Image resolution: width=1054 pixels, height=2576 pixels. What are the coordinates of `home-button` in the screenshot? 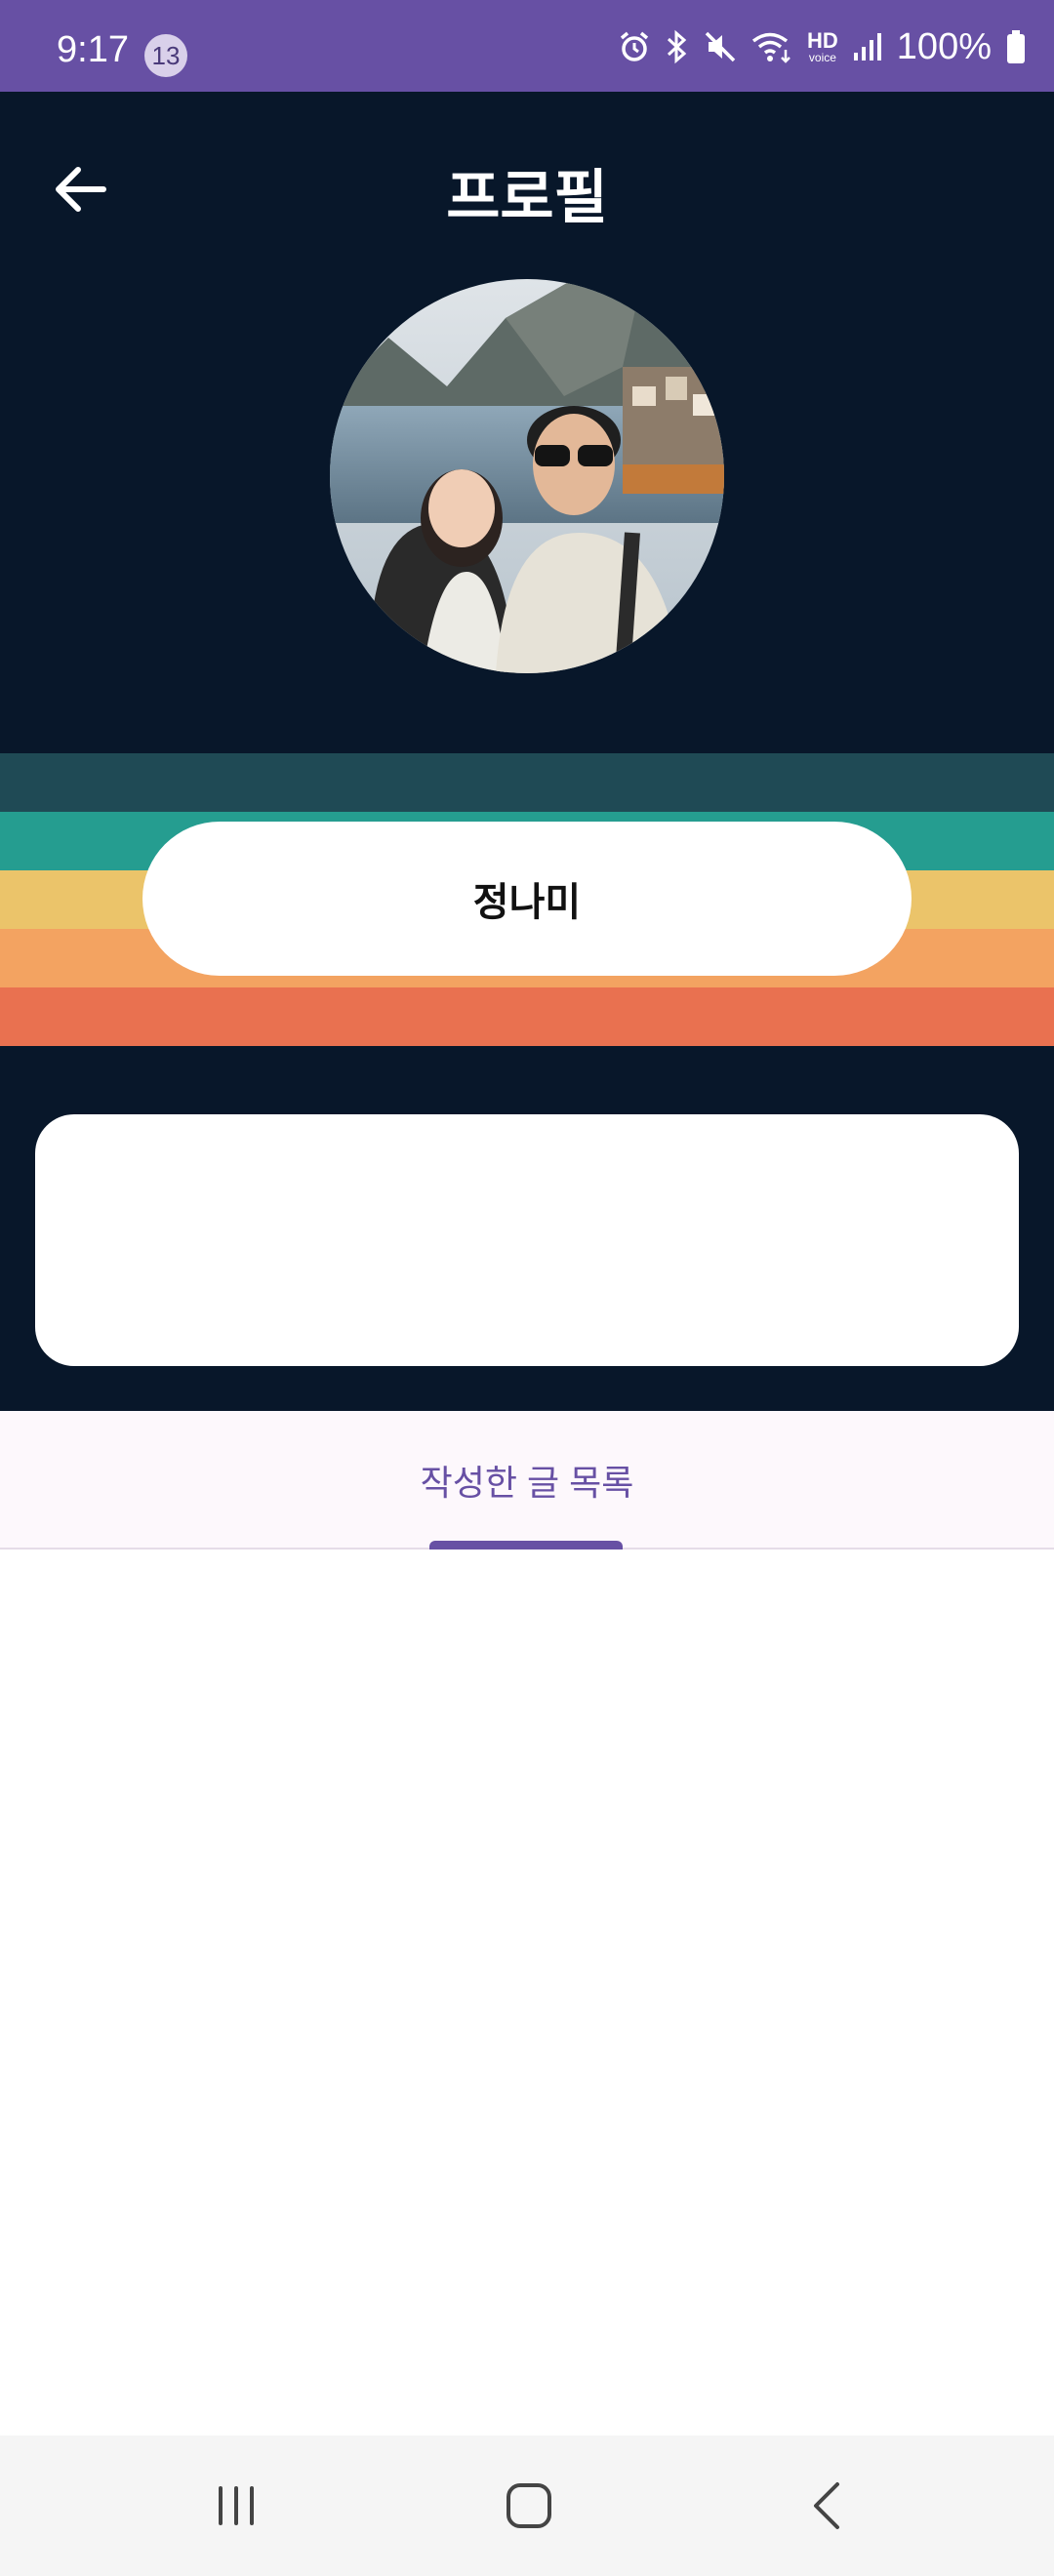 It's located at (529, 2506).